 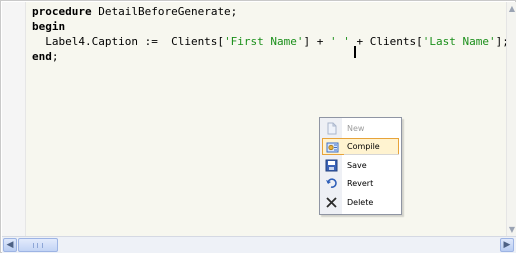 What do you see at coordinates (264, 41) in the screenshot?
I see `string-literal-first-name: 'First Name'` at bounding box center [264, 41].